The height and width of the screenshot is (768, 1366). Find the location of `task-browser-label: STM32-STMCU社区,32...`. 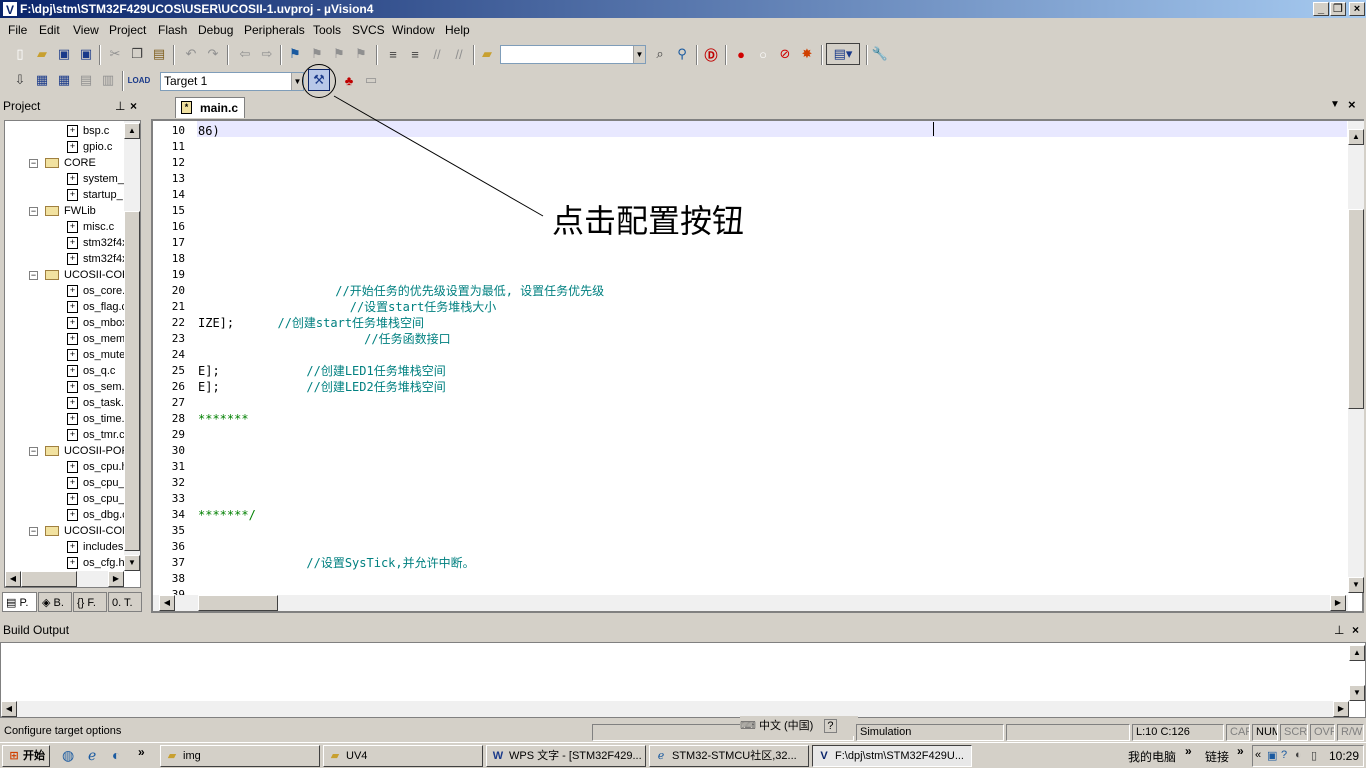

task-browser-label: STM32-STMCU社区,32... is located at coordinates (734, 756).